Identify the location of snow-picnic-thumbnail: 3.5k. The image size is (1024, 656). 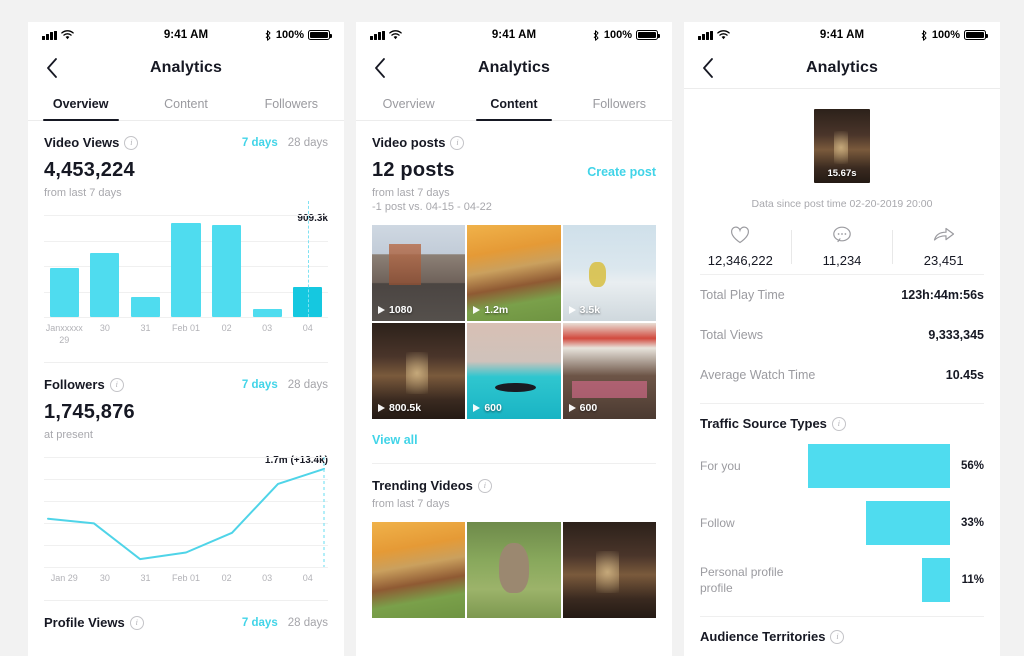
(609, 273).